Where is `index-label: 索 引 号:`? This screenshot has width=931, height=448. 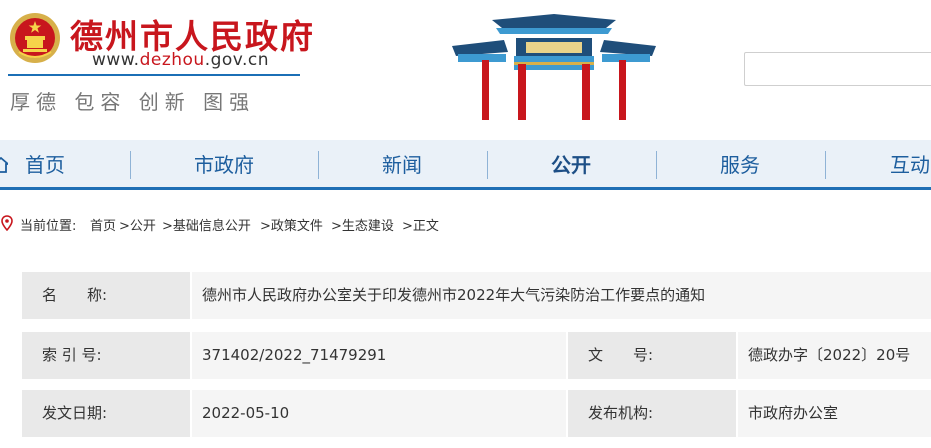
index-label: 索 引 号: is located at coordinates (106, 355).